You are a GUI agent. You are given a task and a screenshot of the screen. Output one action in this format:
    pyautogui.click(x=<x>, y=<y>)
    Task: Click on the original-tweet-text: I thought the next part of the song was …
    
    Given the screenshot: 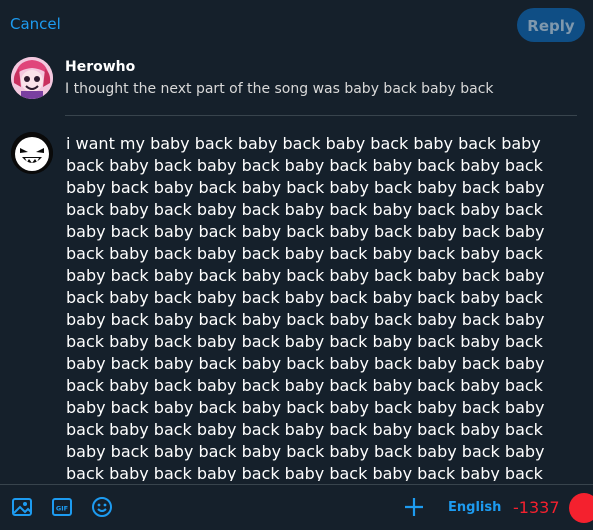 What is the action you would take?
    pyautogui.click(x=279, y=89)
    